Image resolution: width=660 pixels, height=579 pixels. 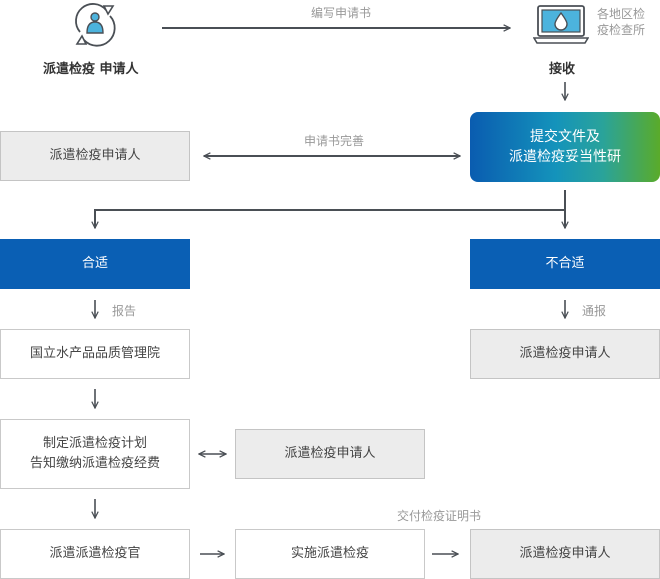 I want to click on applicant-node: 派遣检疫 申请人, so click(x=95, y=40).